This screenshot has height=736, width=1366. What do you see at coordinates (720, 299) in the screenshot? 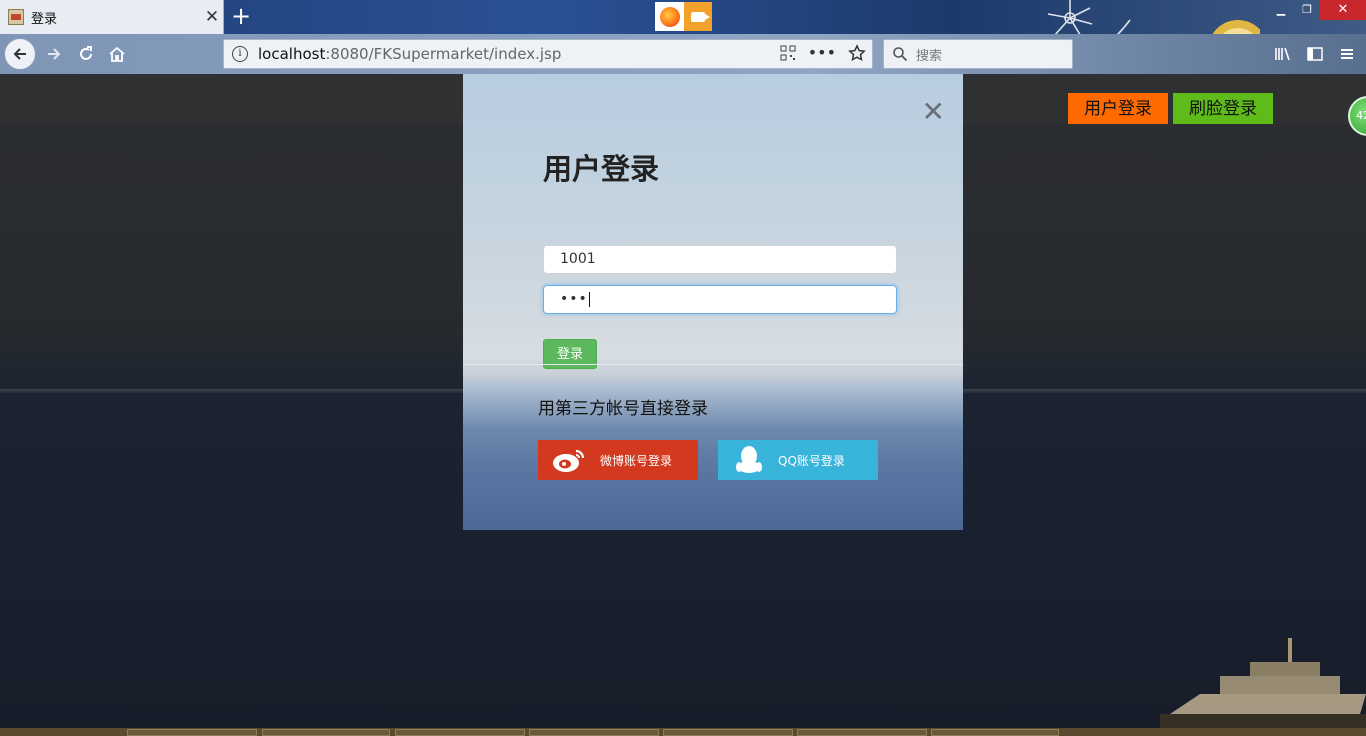
I see `password-field: •••` at bounding box center [720, 299].